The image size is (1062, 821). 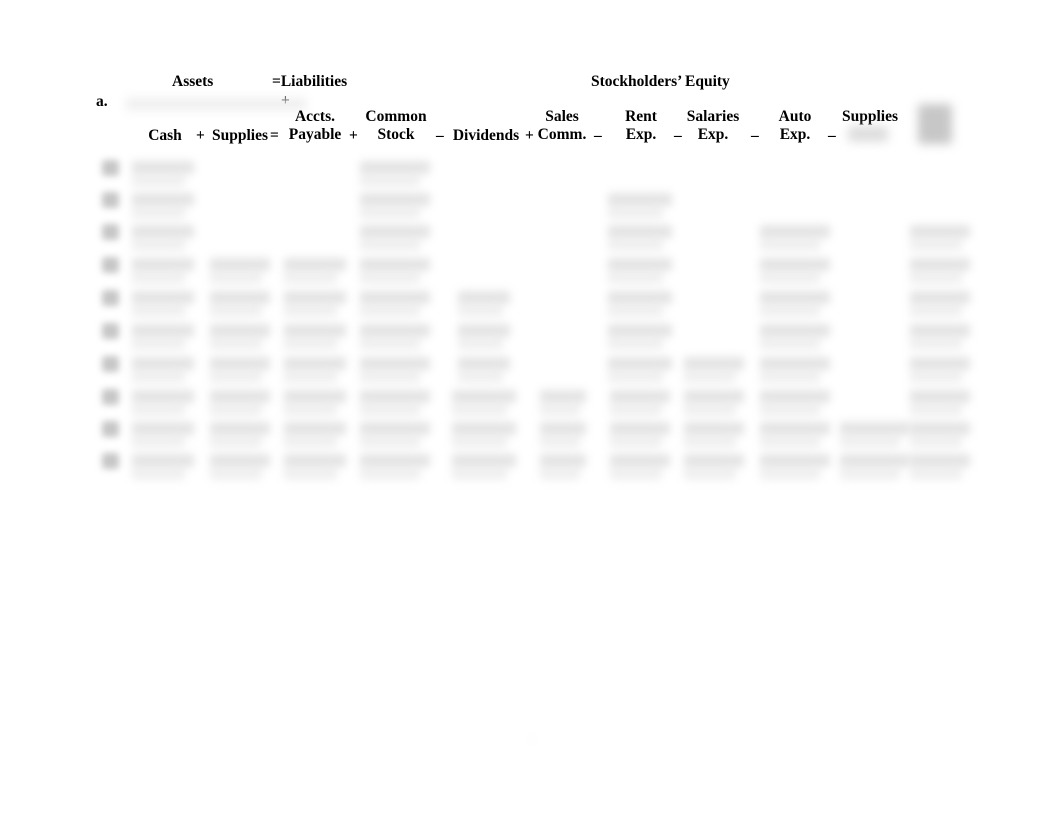 What do you see at coordinates (486, 135) in the screenshot?
I see `column-header-dividends: Dividends` at bounding box center [486, 135].